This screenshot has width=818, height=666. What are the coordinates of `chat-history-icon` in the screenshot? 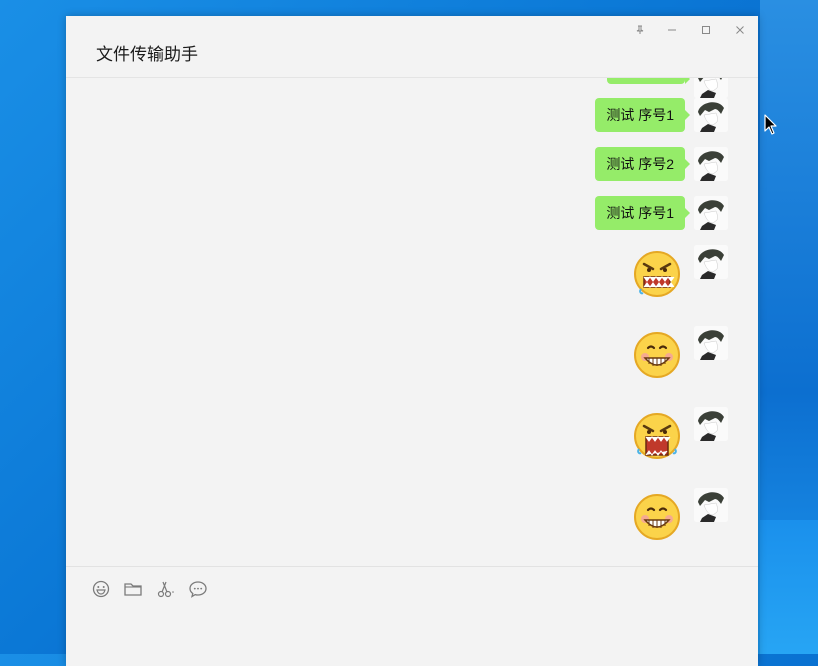 It's located at (198, 589).